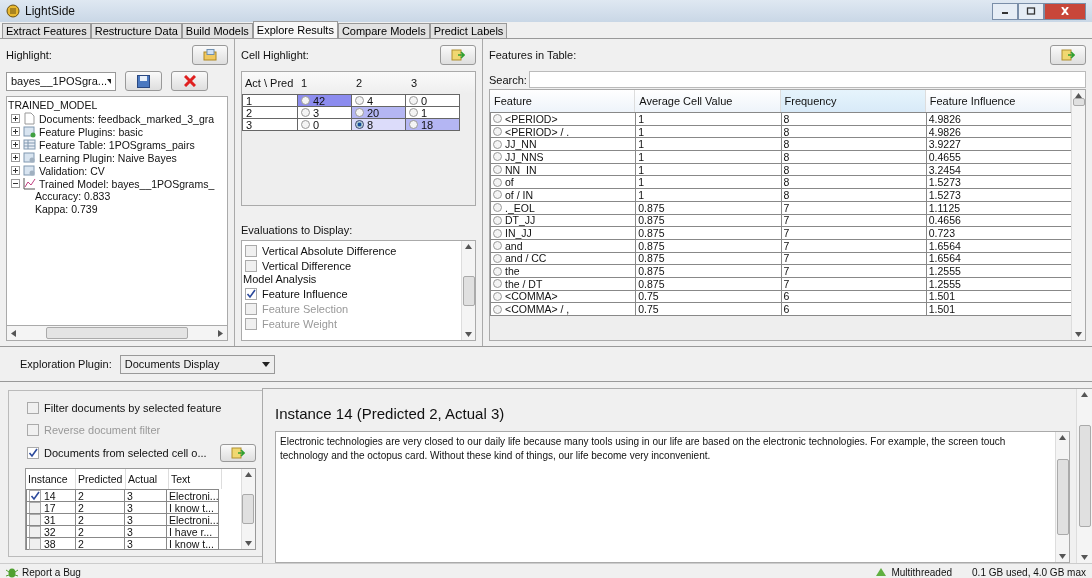 The width and height of the screenshot is (1092, 578). I want to click on column-header: Frequency, so click(853, 101).